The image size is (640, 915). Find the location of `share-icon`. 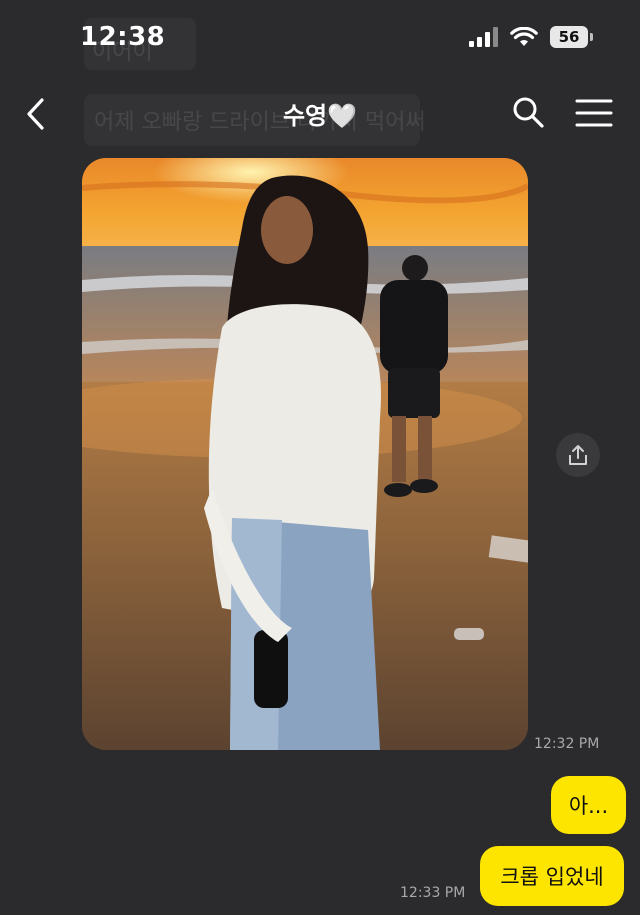

share-icon is located at coordinates (578, 455).